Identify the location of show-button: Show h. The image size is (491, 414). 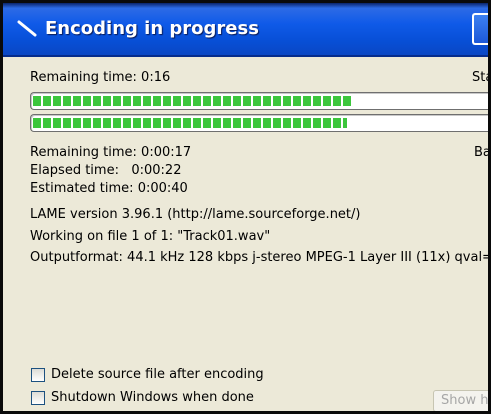
(460, 400).